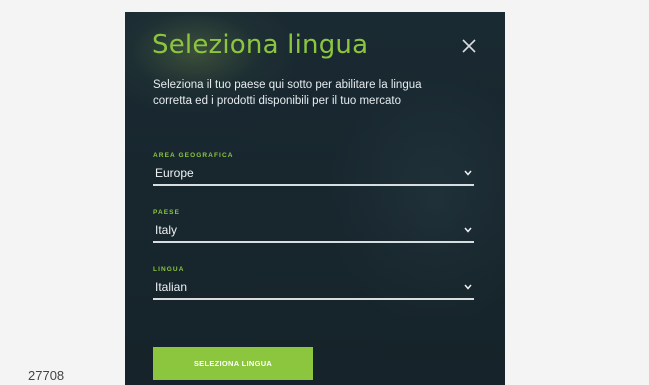 The width and height of the screenshot is (649, 385). I want to click on area-select: Europe, so click(313, 174).